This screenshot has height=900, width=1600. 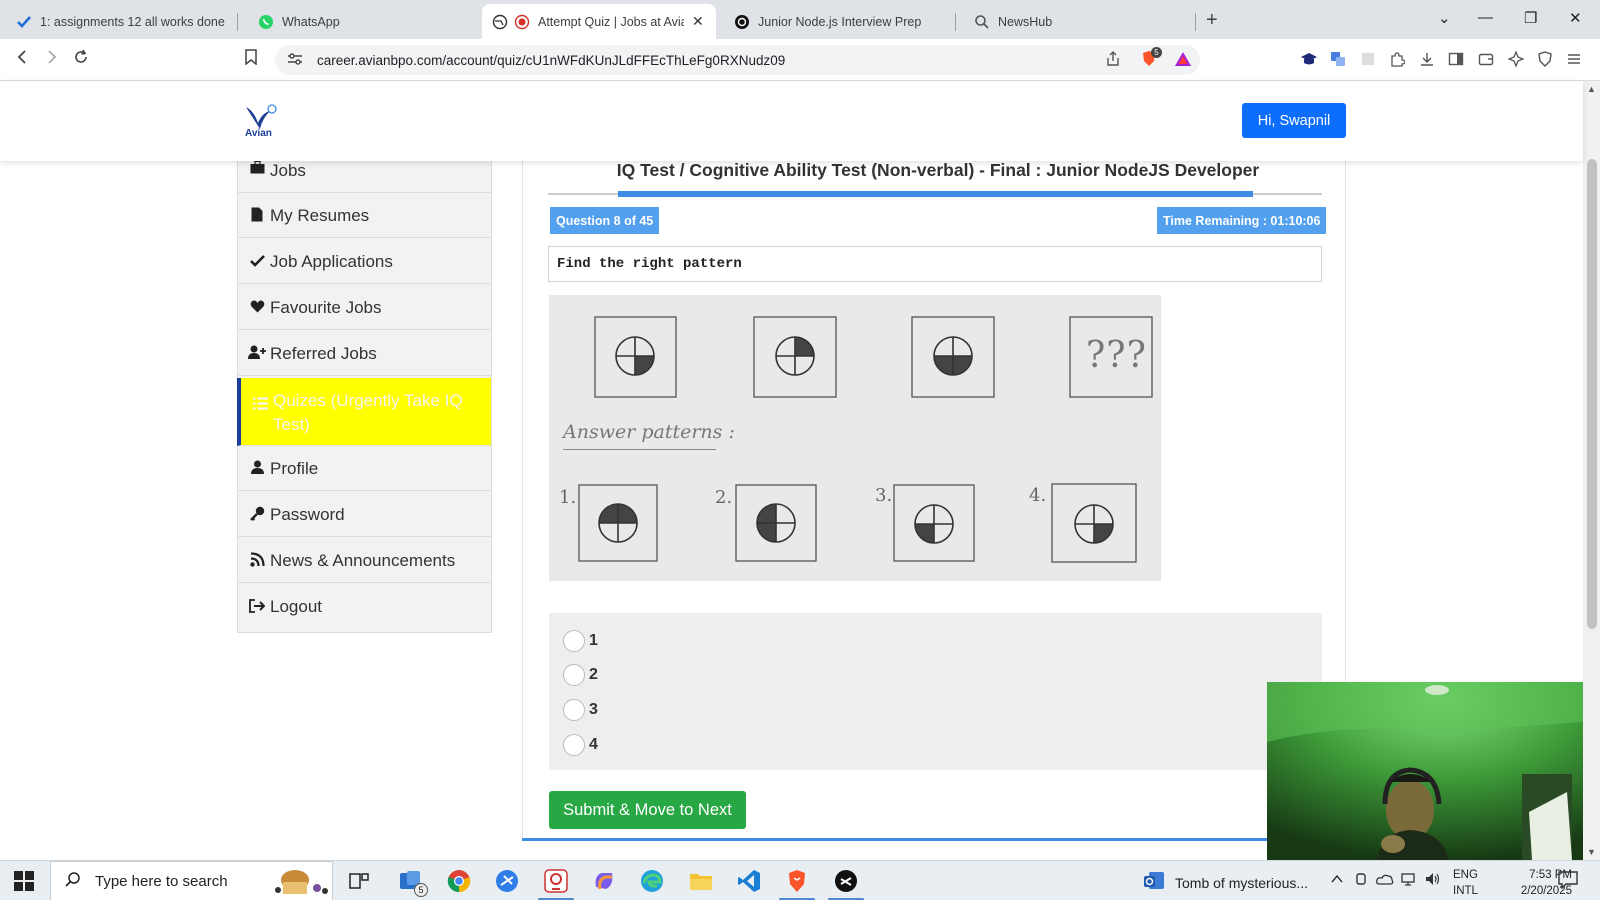 What do you see at coordinates (1575, 18) in the screenshot?
I see `close-window-button: ✕` at bounding box center [1575, 18].